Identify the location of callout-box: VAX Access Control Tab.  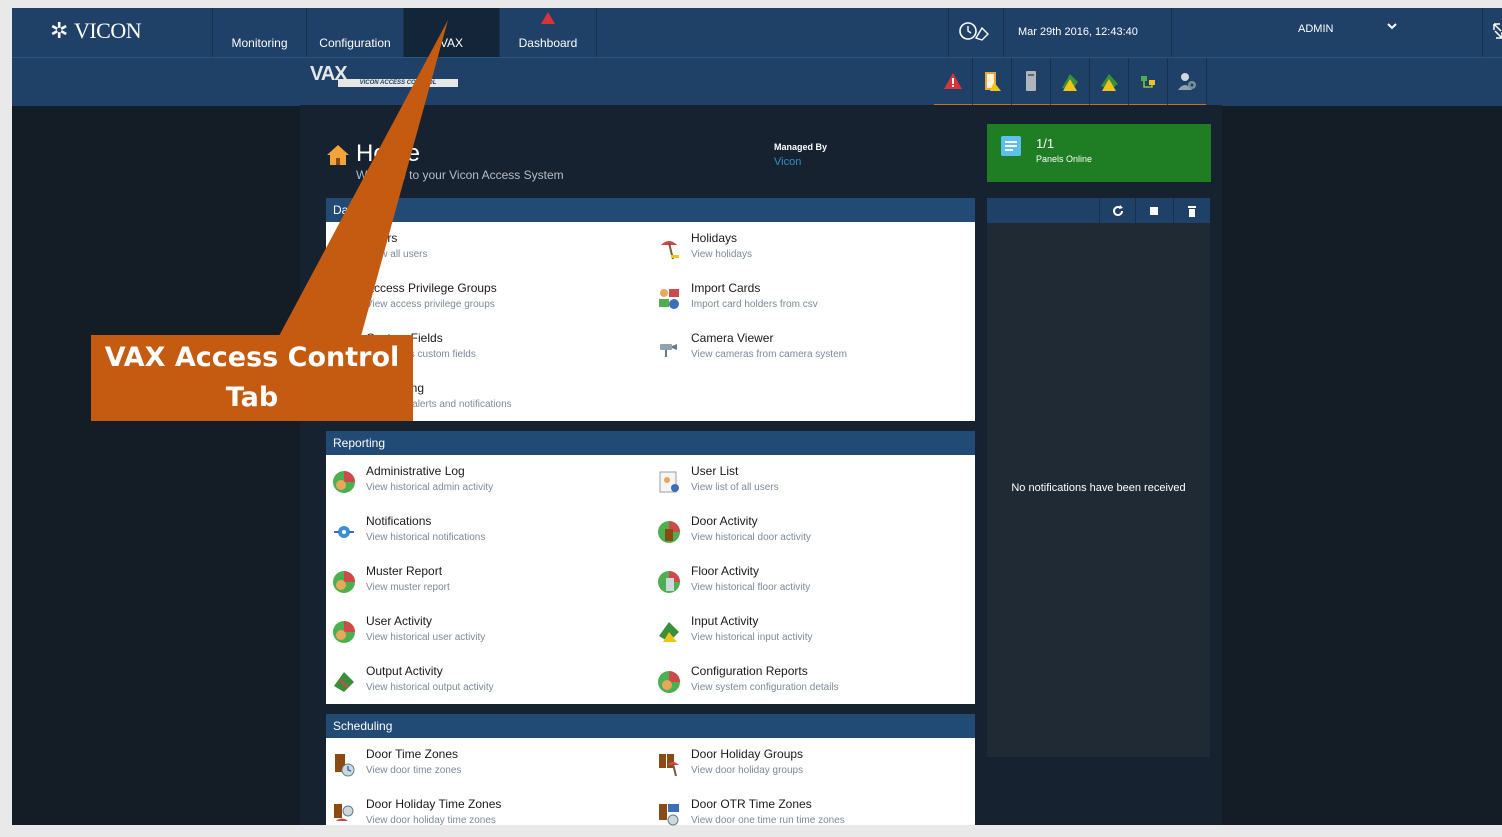
(252, 378).